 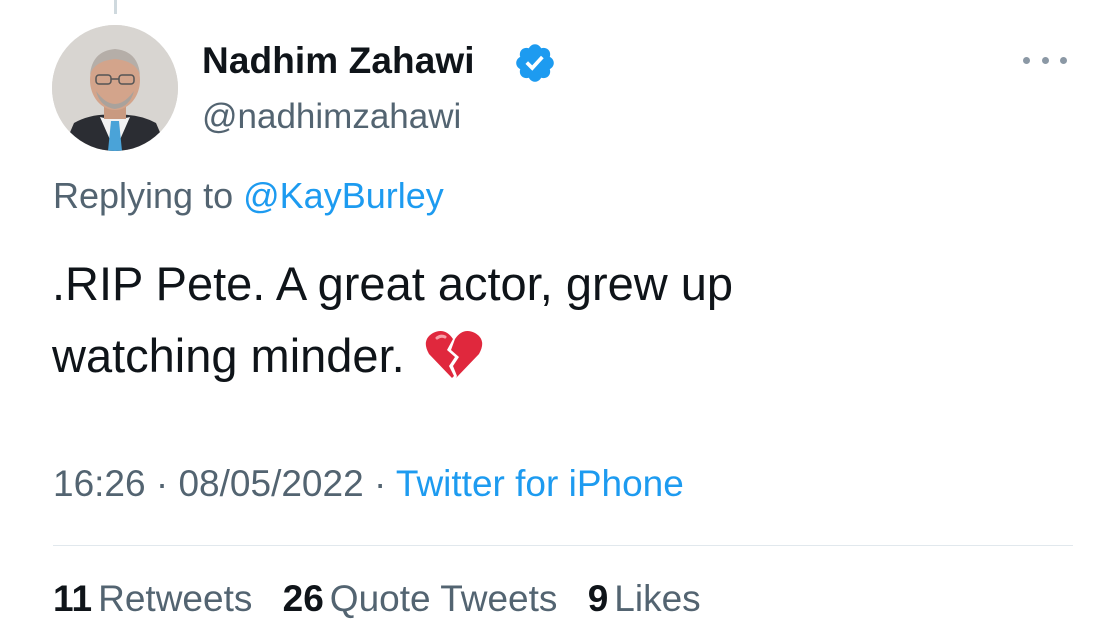 I want to click on quote-tweets-stat: 26 Quote Tweets, so click(x=420, y=598).